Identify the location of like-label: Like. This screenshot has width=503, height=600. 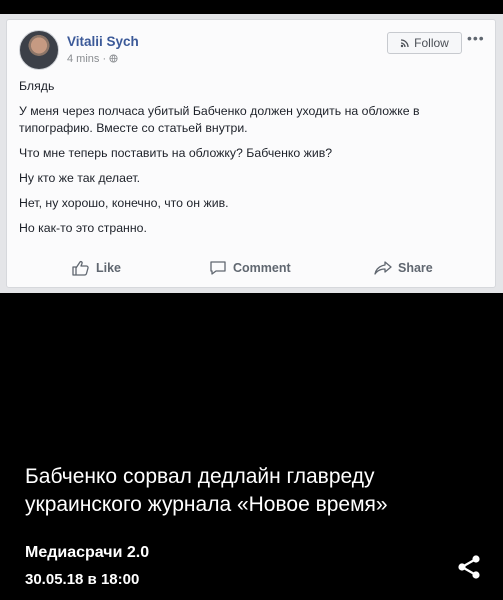
(109, 268).